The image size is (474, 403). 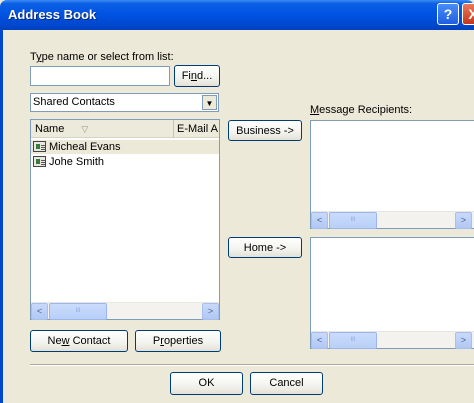 I want to click on recipients-label: Message Recipients:, so click(x=361, y=110).